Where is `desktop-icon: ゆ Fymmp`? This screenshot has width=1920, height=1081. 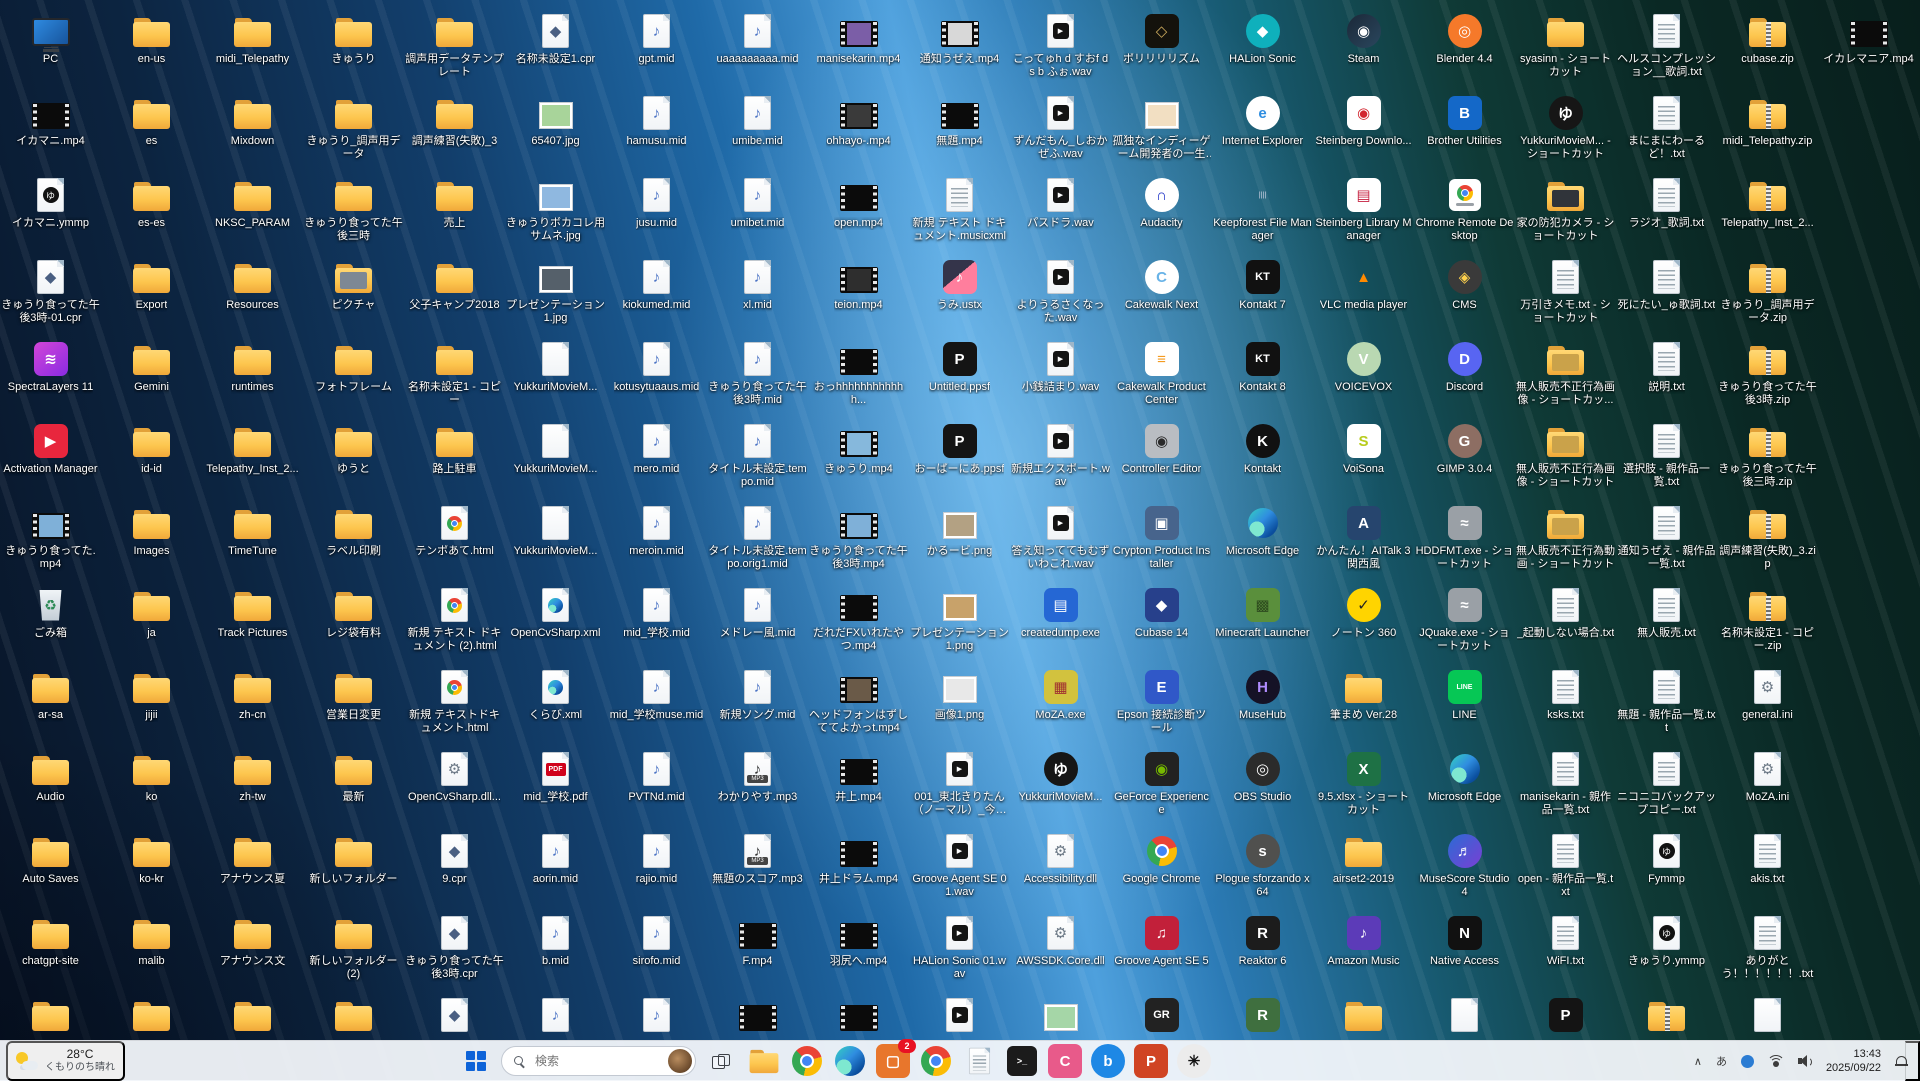
desktop-icon: ゆ Fymmp is located at coordinates (1666, 869).